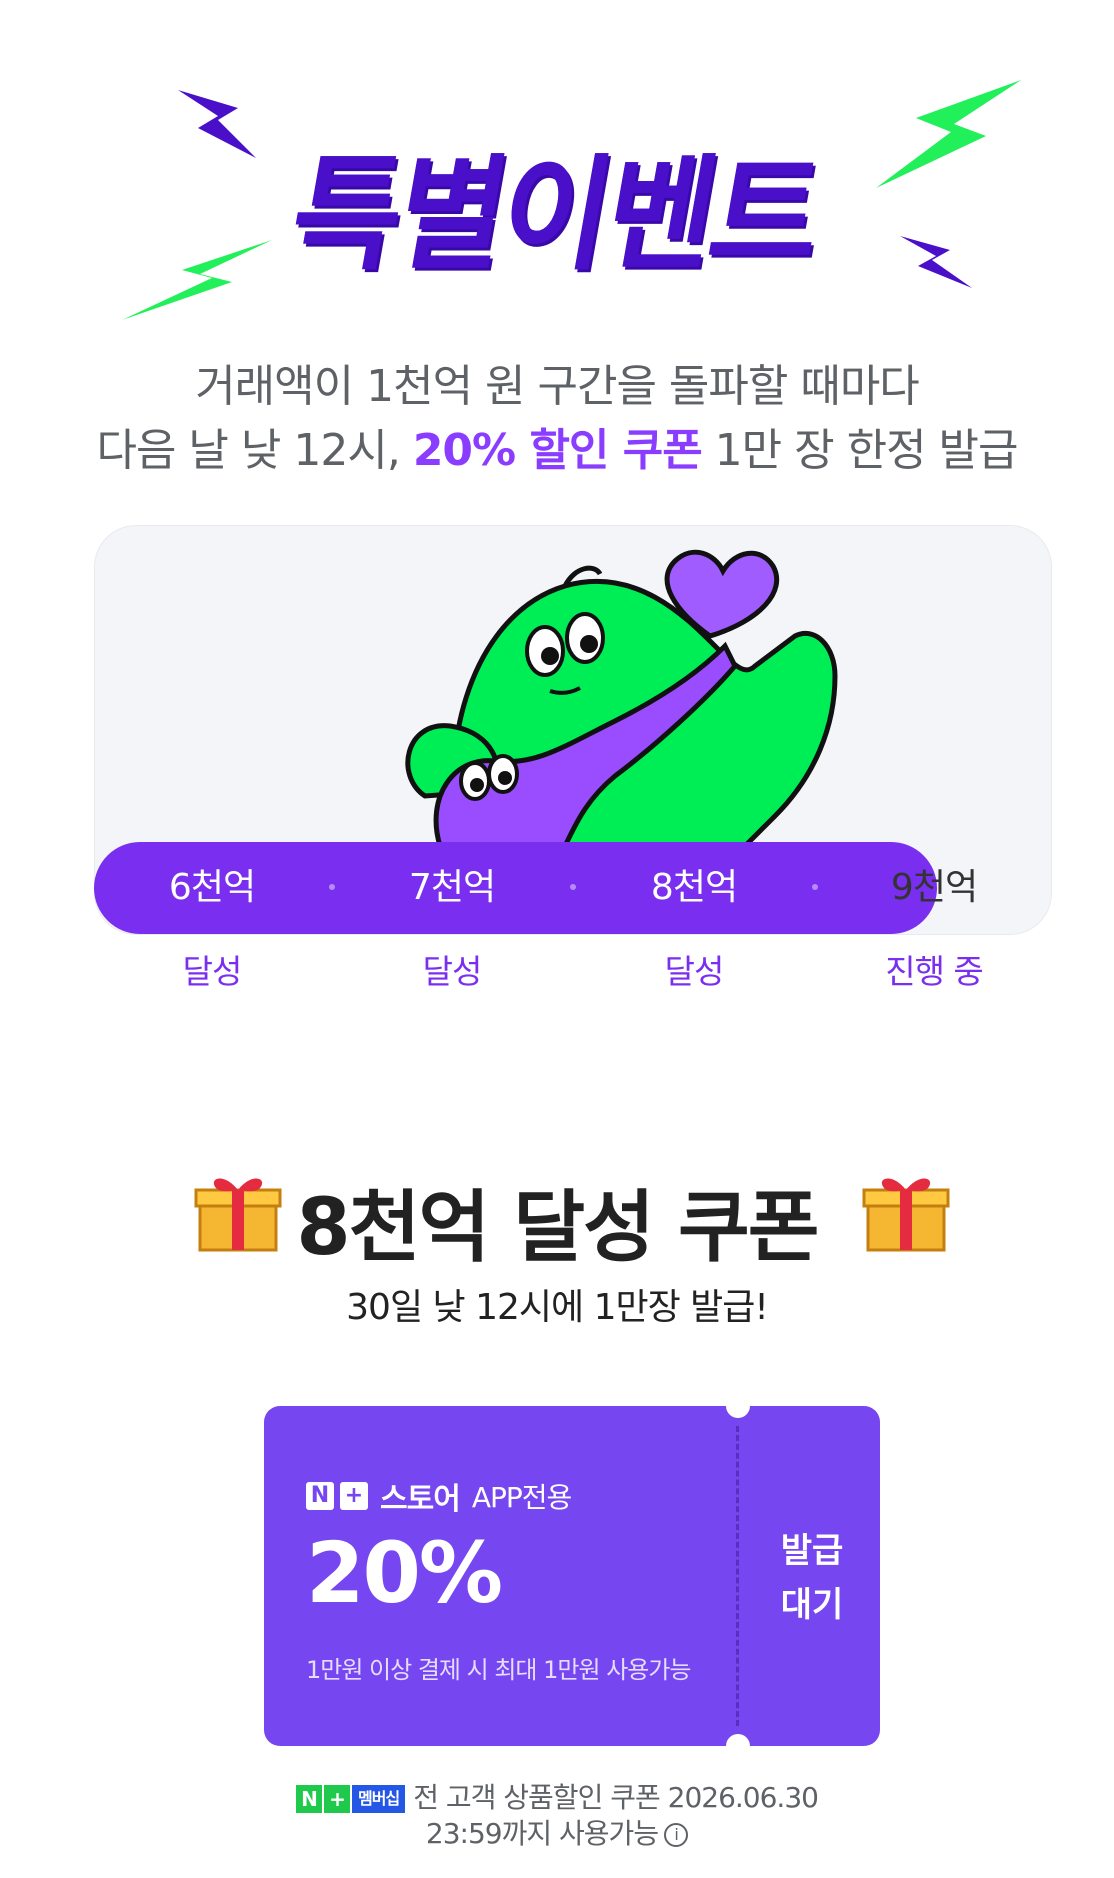 Image resolution: width=1114 pixels, height=1878 pixels. I want to click on subtitle-suffix: 1만 장 한정 발급, so click(860, 450).